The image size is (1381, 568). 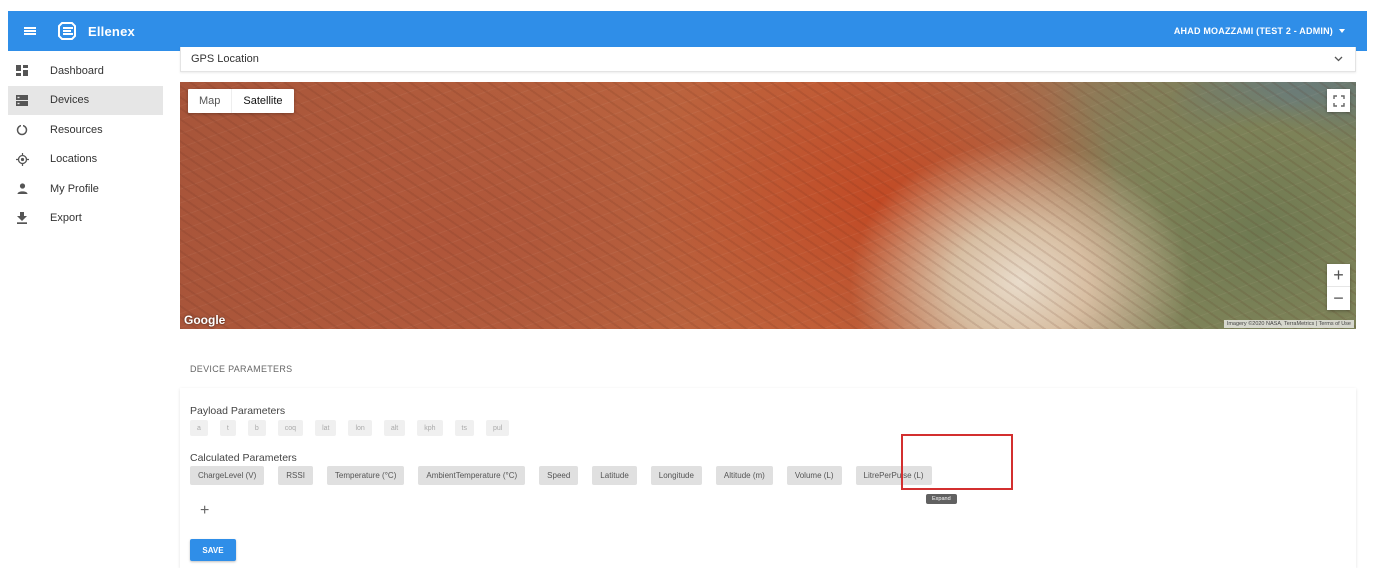 I want to click on zoom-in-button: +, so click(x=1338, y=275).